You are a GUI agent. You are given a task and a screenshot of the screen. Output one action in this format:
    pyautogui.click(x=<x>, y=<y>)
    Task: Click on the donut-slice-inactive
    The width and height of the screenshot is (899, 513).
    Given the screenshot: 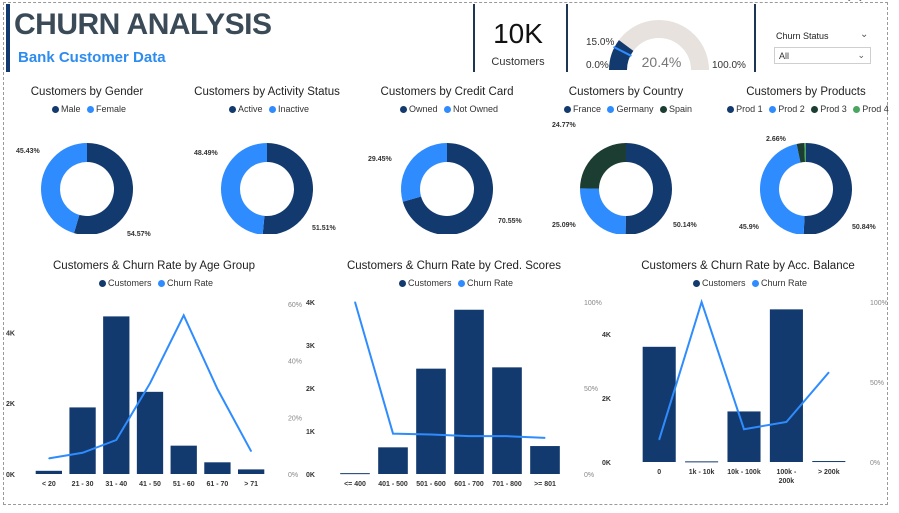 What is the action you would take?
    pyautogui.click(x=244, y=188)
    